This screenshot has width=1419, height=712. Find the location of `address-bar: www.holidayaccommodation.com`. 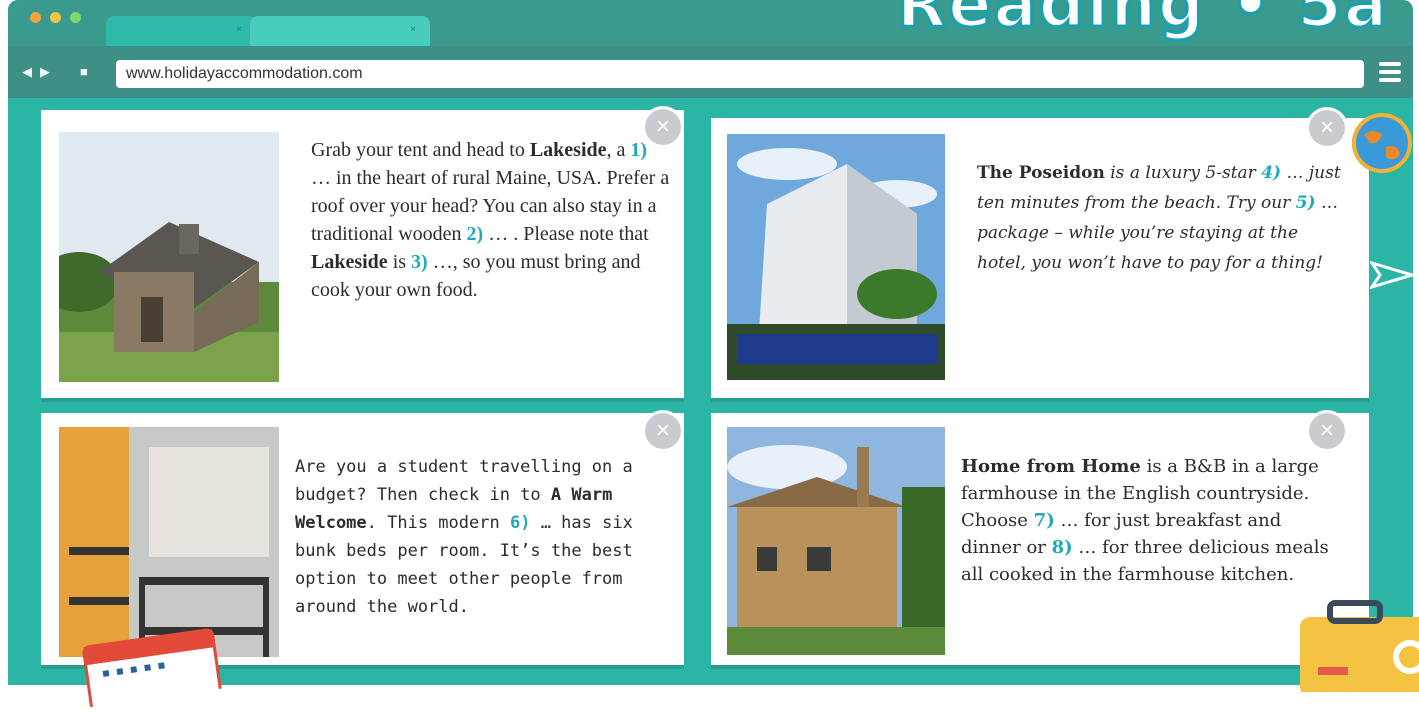

address-bar: www.holidayaccommodation.com is located at coordinates (740, 74).